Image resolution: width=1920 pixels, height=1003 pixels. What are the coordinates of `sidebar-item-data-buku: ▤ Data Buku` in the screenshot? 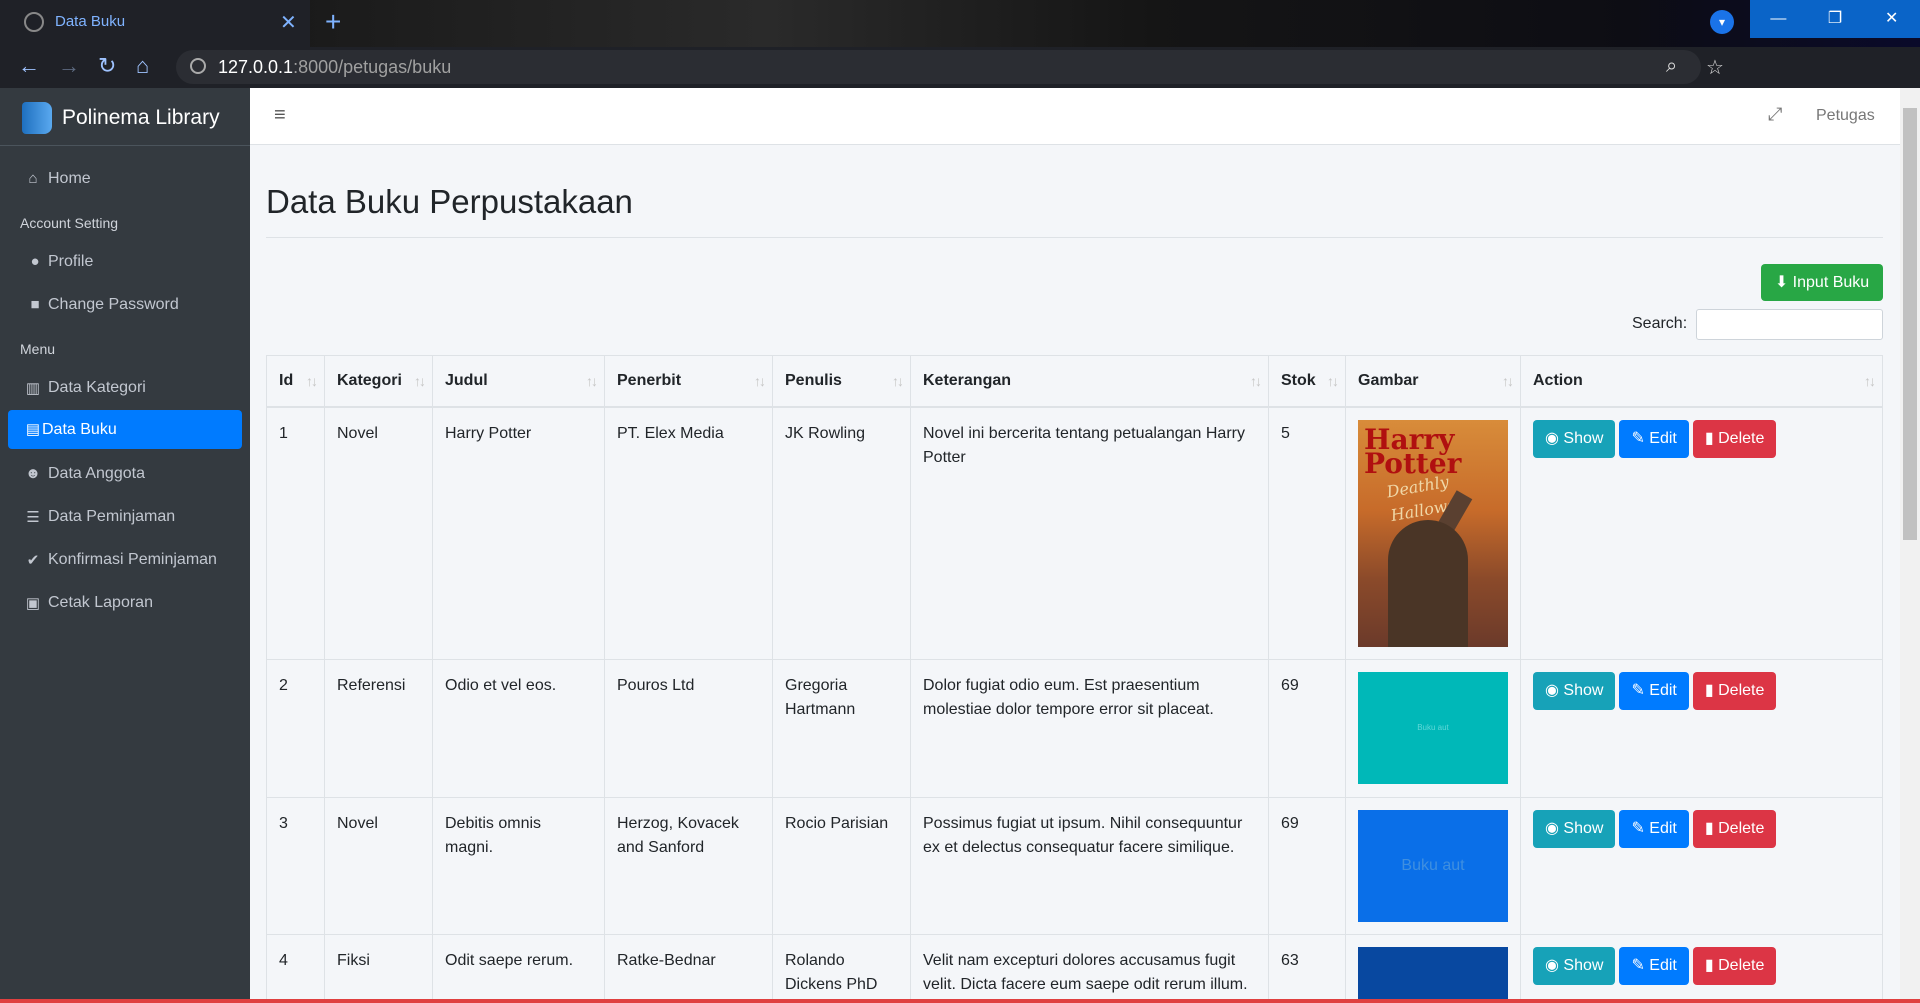 It's located at (125, 429).